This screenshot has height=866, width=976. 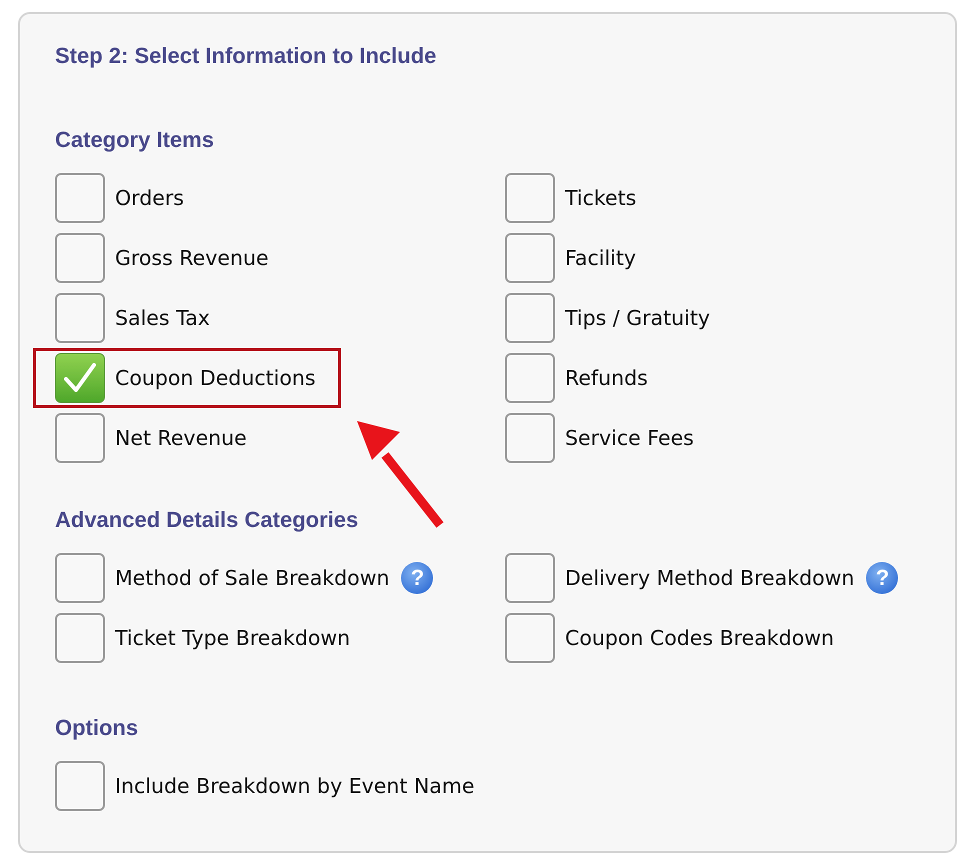 What do you see at coordinates (252, 578) in the screenshot?
I see `checkbox-label: Method of Sale Breakdown` at bounding box center [252, 578].